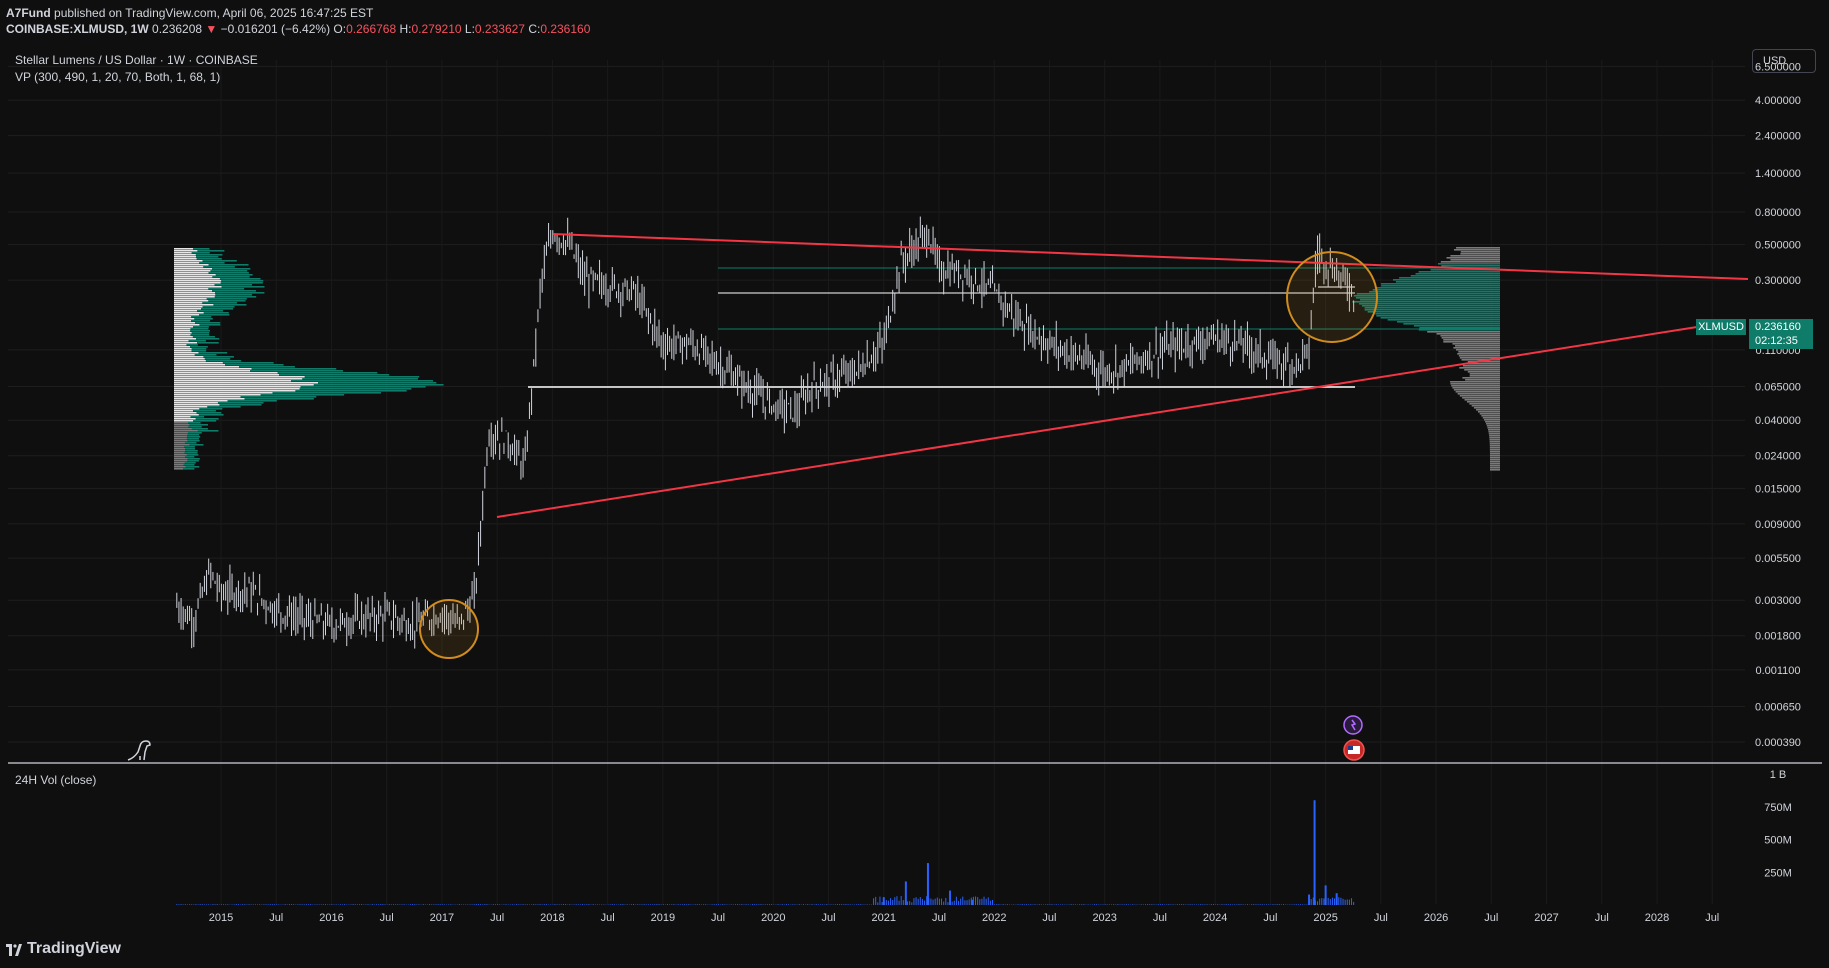  What do you see at coordinates (1778, 174) in the screenshot?
I see `price-tick-label: 1.400000` at bounding box center [1778, 174].